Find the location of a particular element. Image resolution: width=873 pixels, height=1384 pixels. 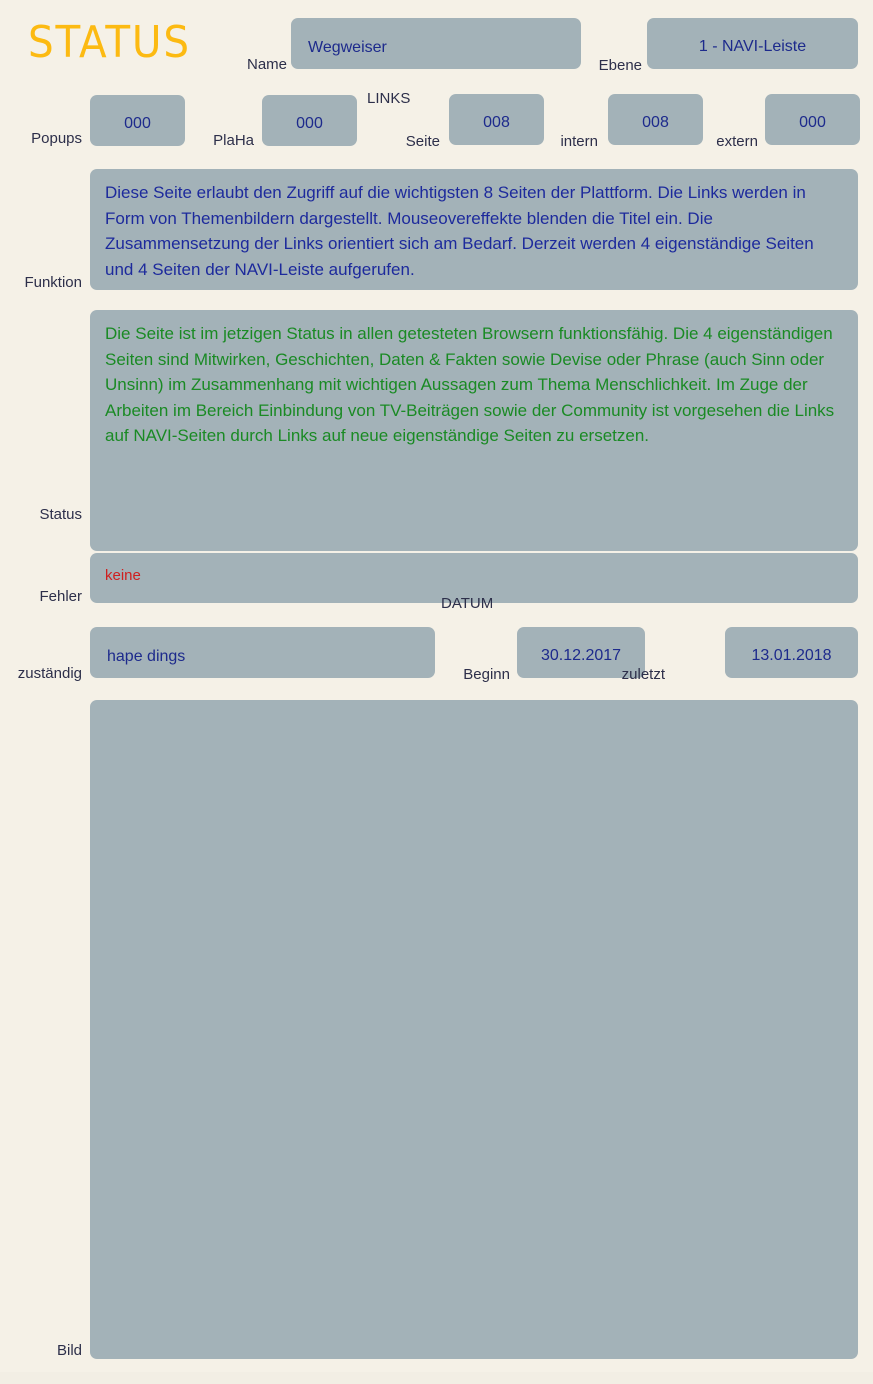

intern-label: intern is located at coordinates (579, 141).